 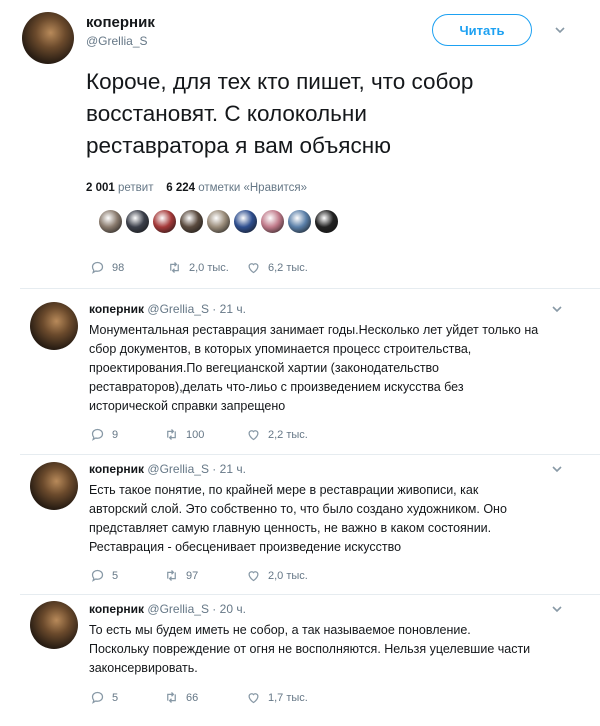 What do you see at coordinates (181, 575) in the screenshot?
I see `retweet-action: 97` at bounding box center [181, 575].